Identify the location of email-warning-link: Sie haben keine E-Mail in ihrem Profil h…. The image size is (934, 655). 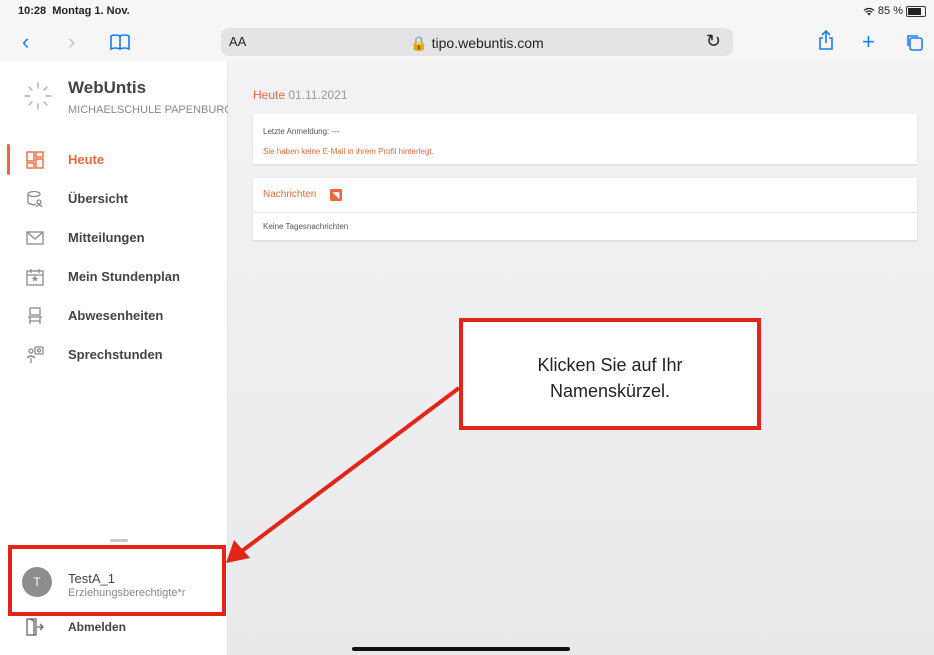
(348, 151).